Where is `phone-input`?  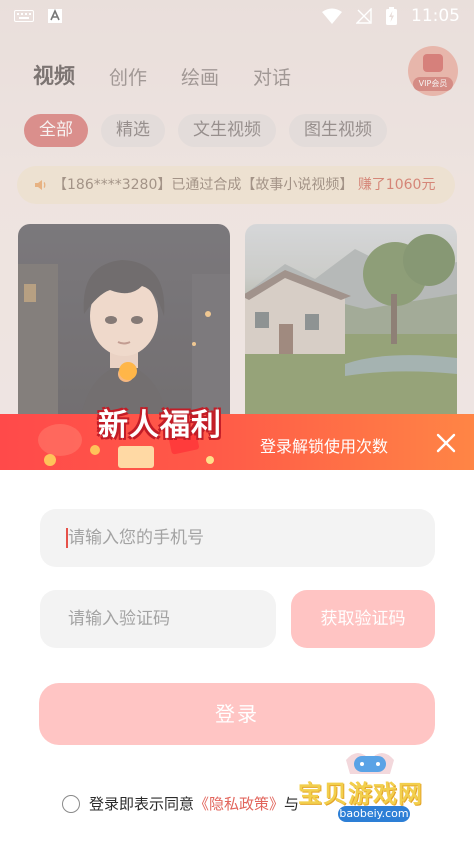
phone-input is located at coordinates (237, 538).